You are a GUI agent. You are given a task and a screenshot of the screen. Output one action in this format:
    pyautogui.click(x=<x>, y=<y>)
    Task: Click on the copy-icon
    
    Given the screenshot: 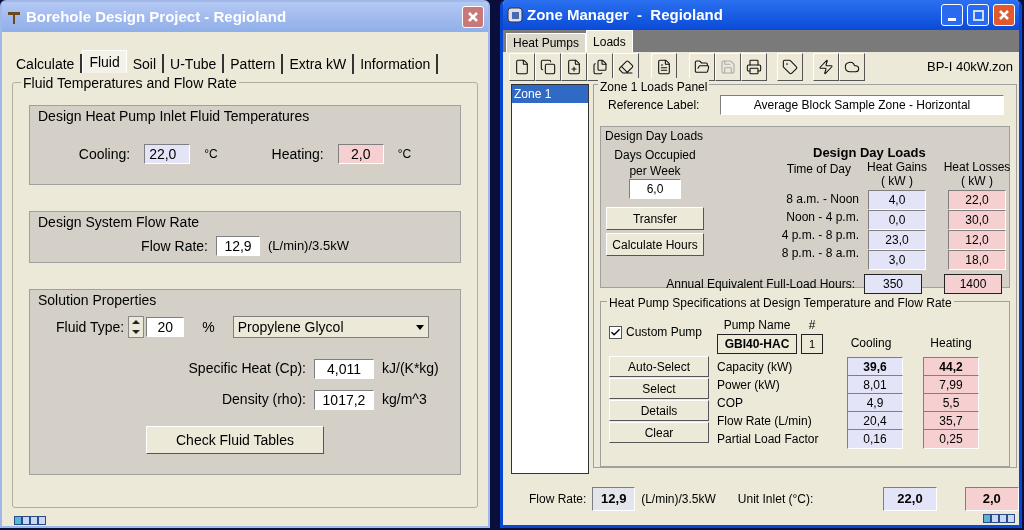 What is the action you would take?
    pyautogui.click(x=548, y=67)
    